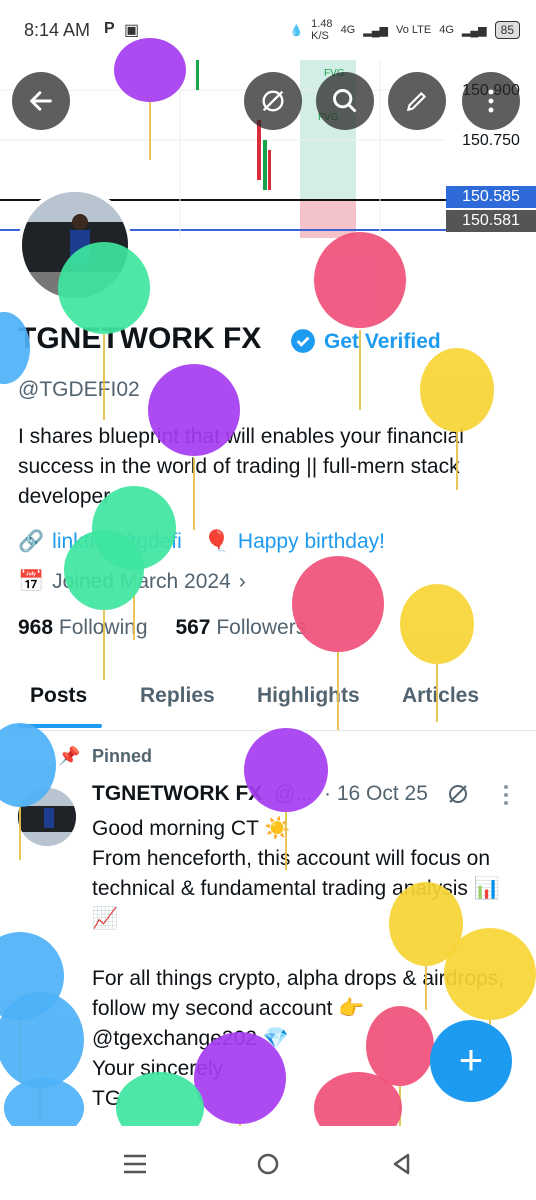 Image resolution: width=536 pixels, height=1200 pixels. What do you see at coordinates (201, 542) in the screenshot?
I see `profile-meta: 🔗 linktr.ee/tgdefi 🎈 Happy birthday!` at bounding box center [201, 542].